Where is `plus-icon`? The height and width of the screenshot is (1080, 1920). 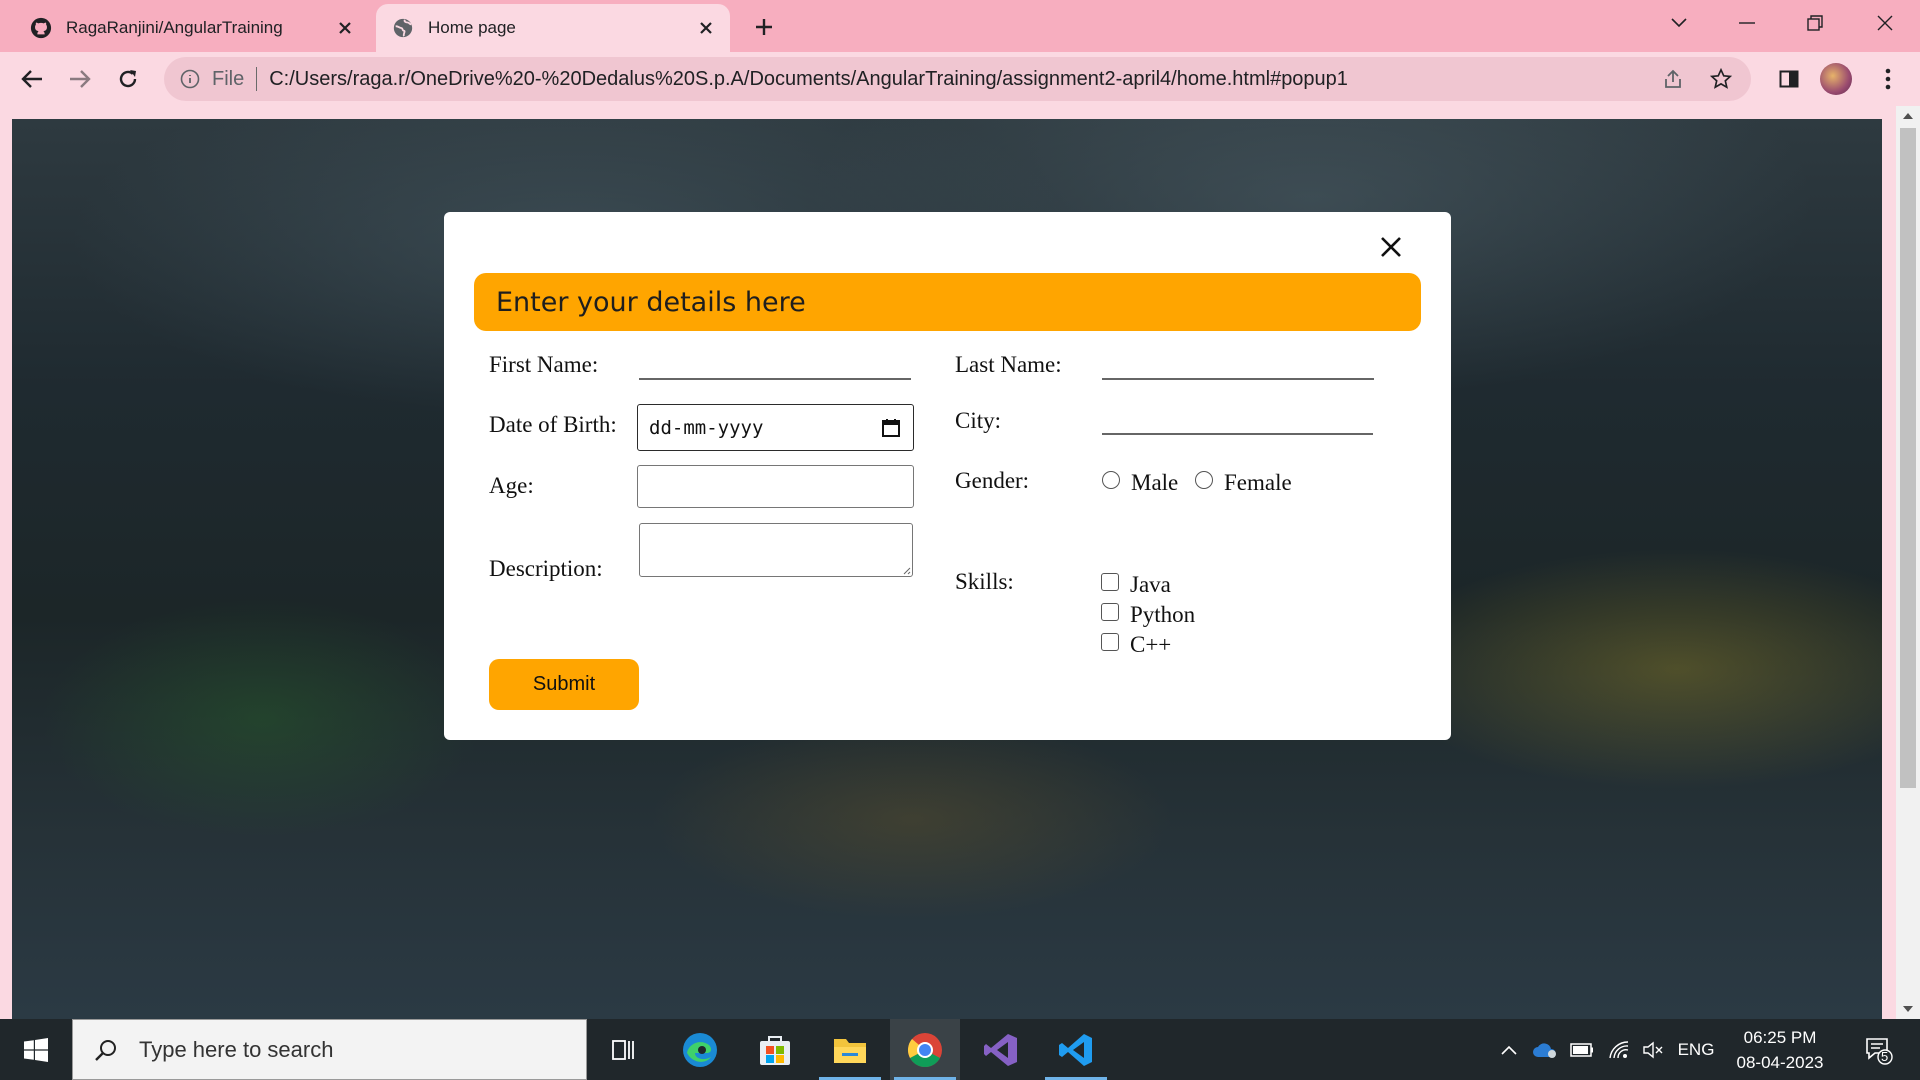
plus-icon is located at coordinates (764, 27).